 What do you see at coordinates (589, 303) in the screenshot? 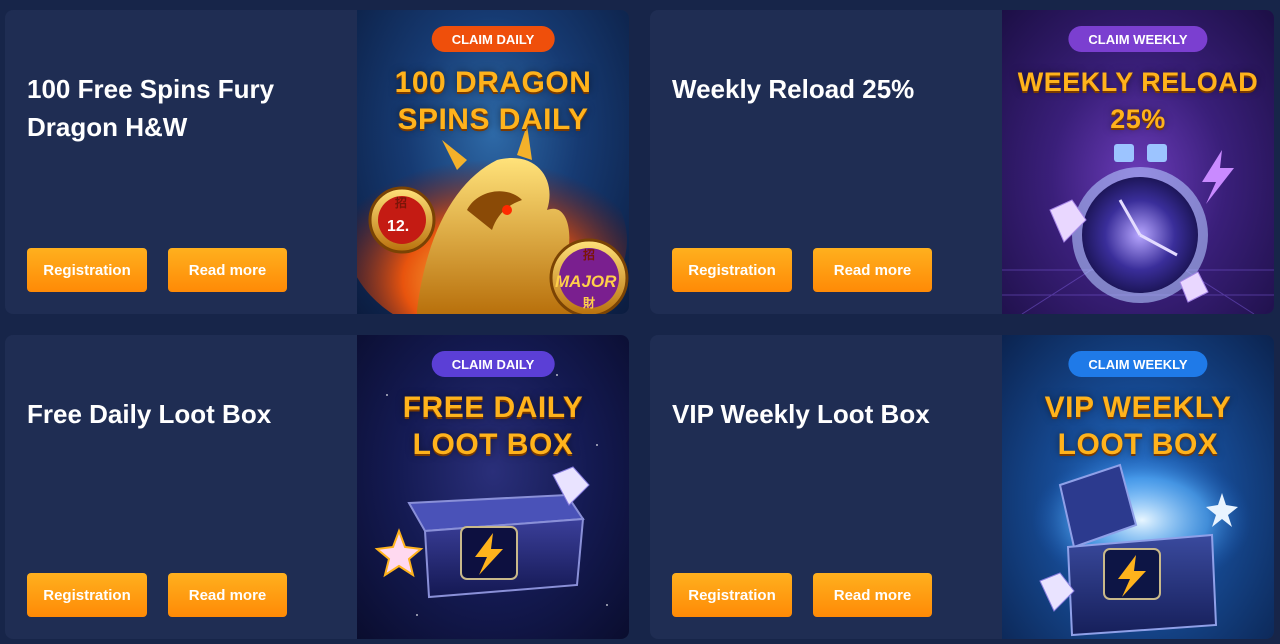
I see `major-coin-glyph-bottom: 財` at bounding box center [589, 303].